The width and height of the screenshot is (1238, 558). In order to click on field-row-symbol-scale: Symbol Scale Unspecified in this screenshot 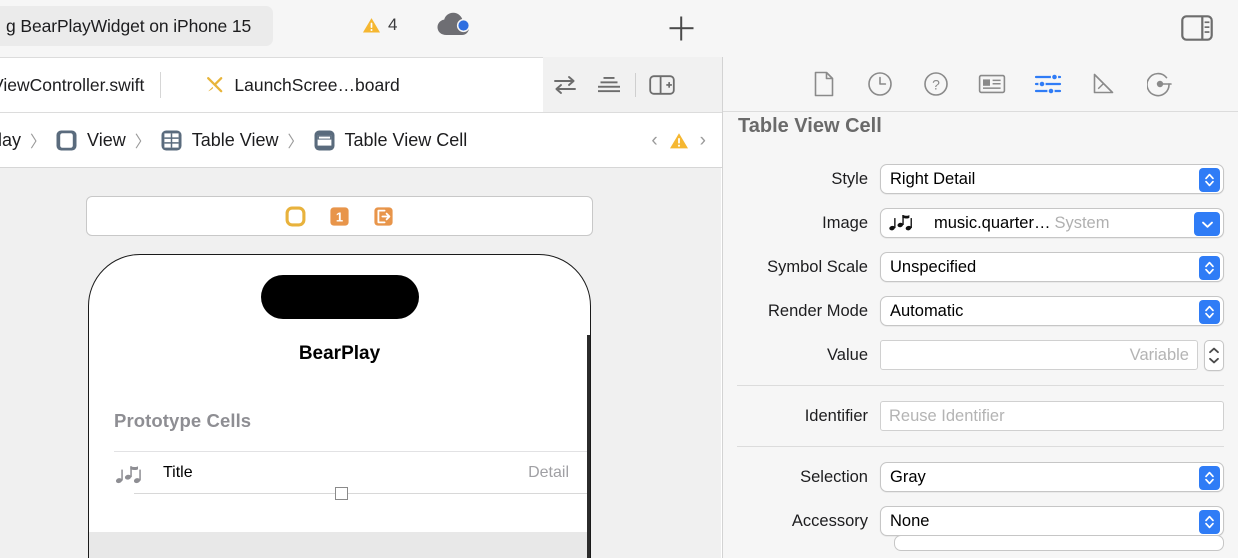, I will do `click(980, 267)`.